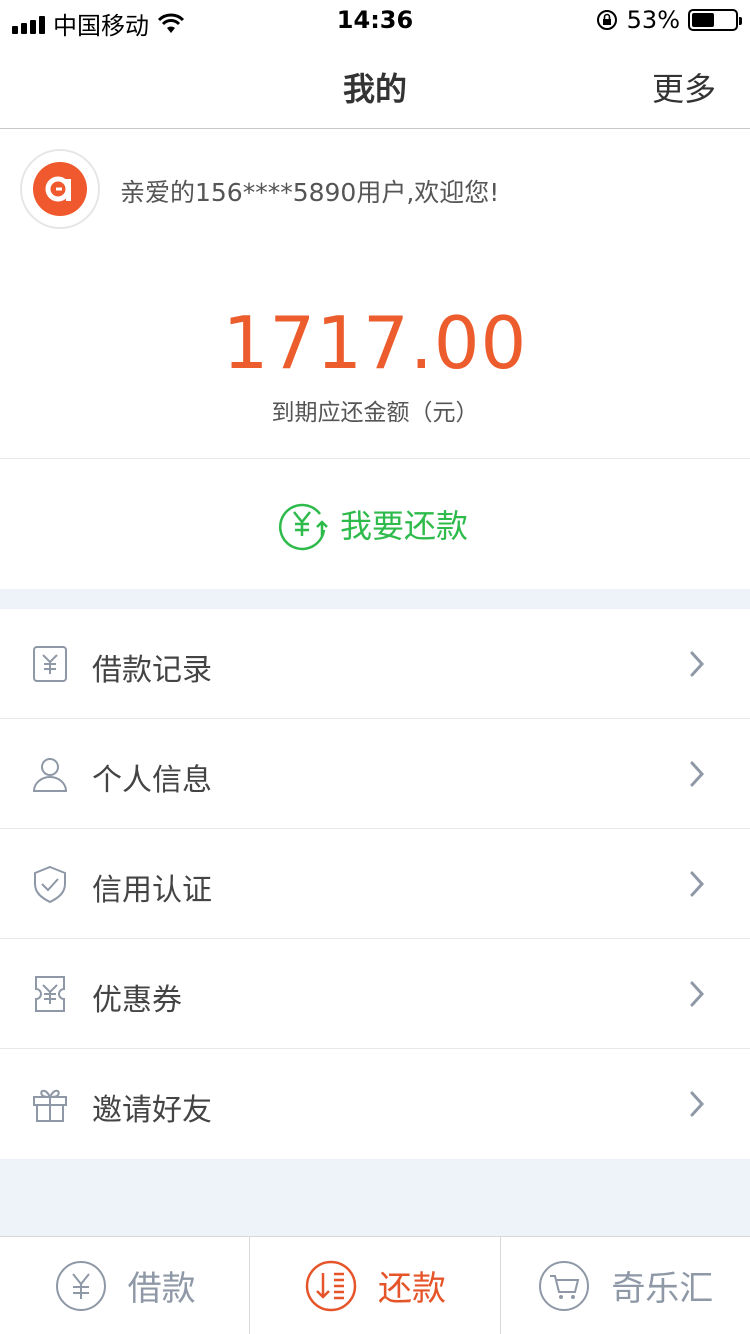  I want to click on battery-fill, so click(703, 20).